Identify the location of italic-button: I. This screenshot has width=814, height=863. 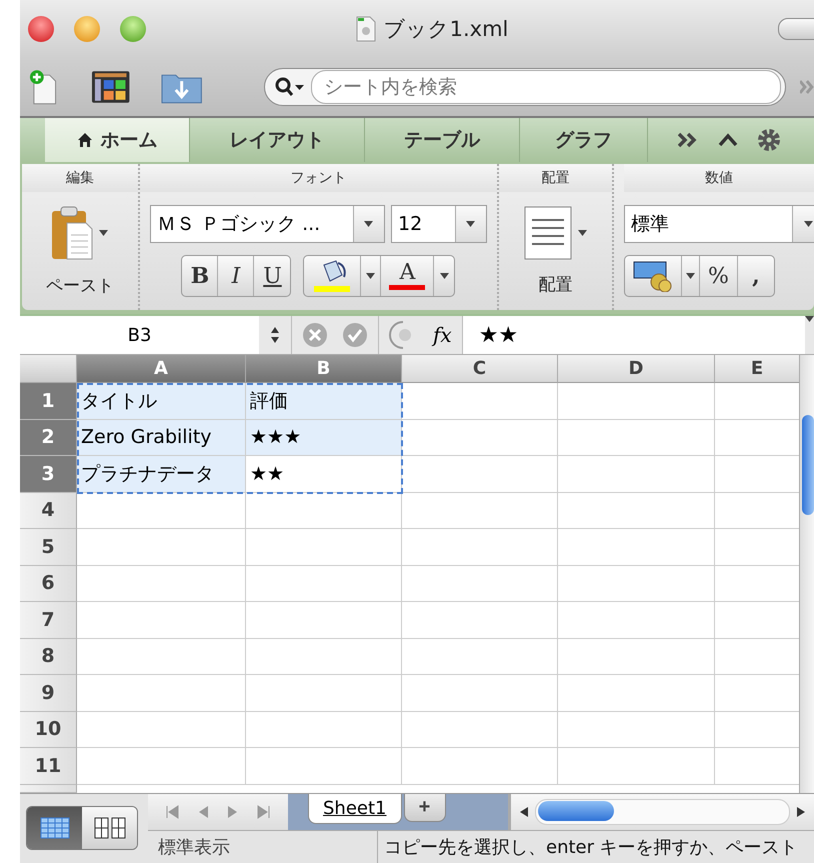
(236, 276).